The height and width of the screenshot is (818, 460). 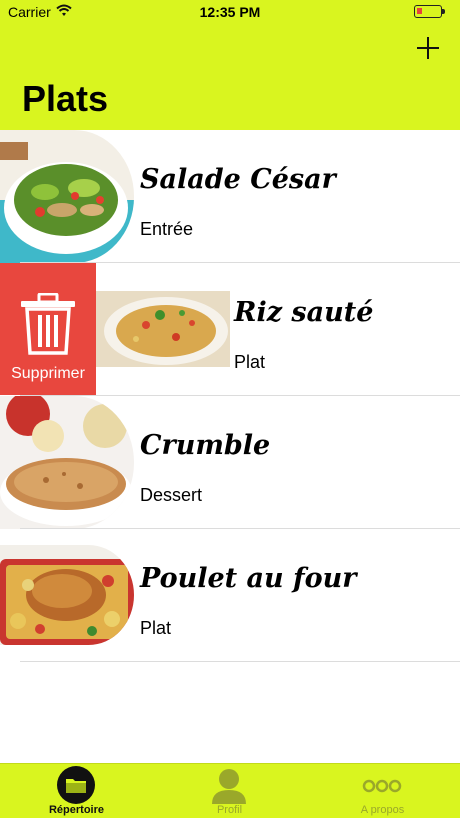 What do you see at coordinates (167, 229) in the screenshot?
I see `dish-category: Entrée` at bounding box center [167, 229].